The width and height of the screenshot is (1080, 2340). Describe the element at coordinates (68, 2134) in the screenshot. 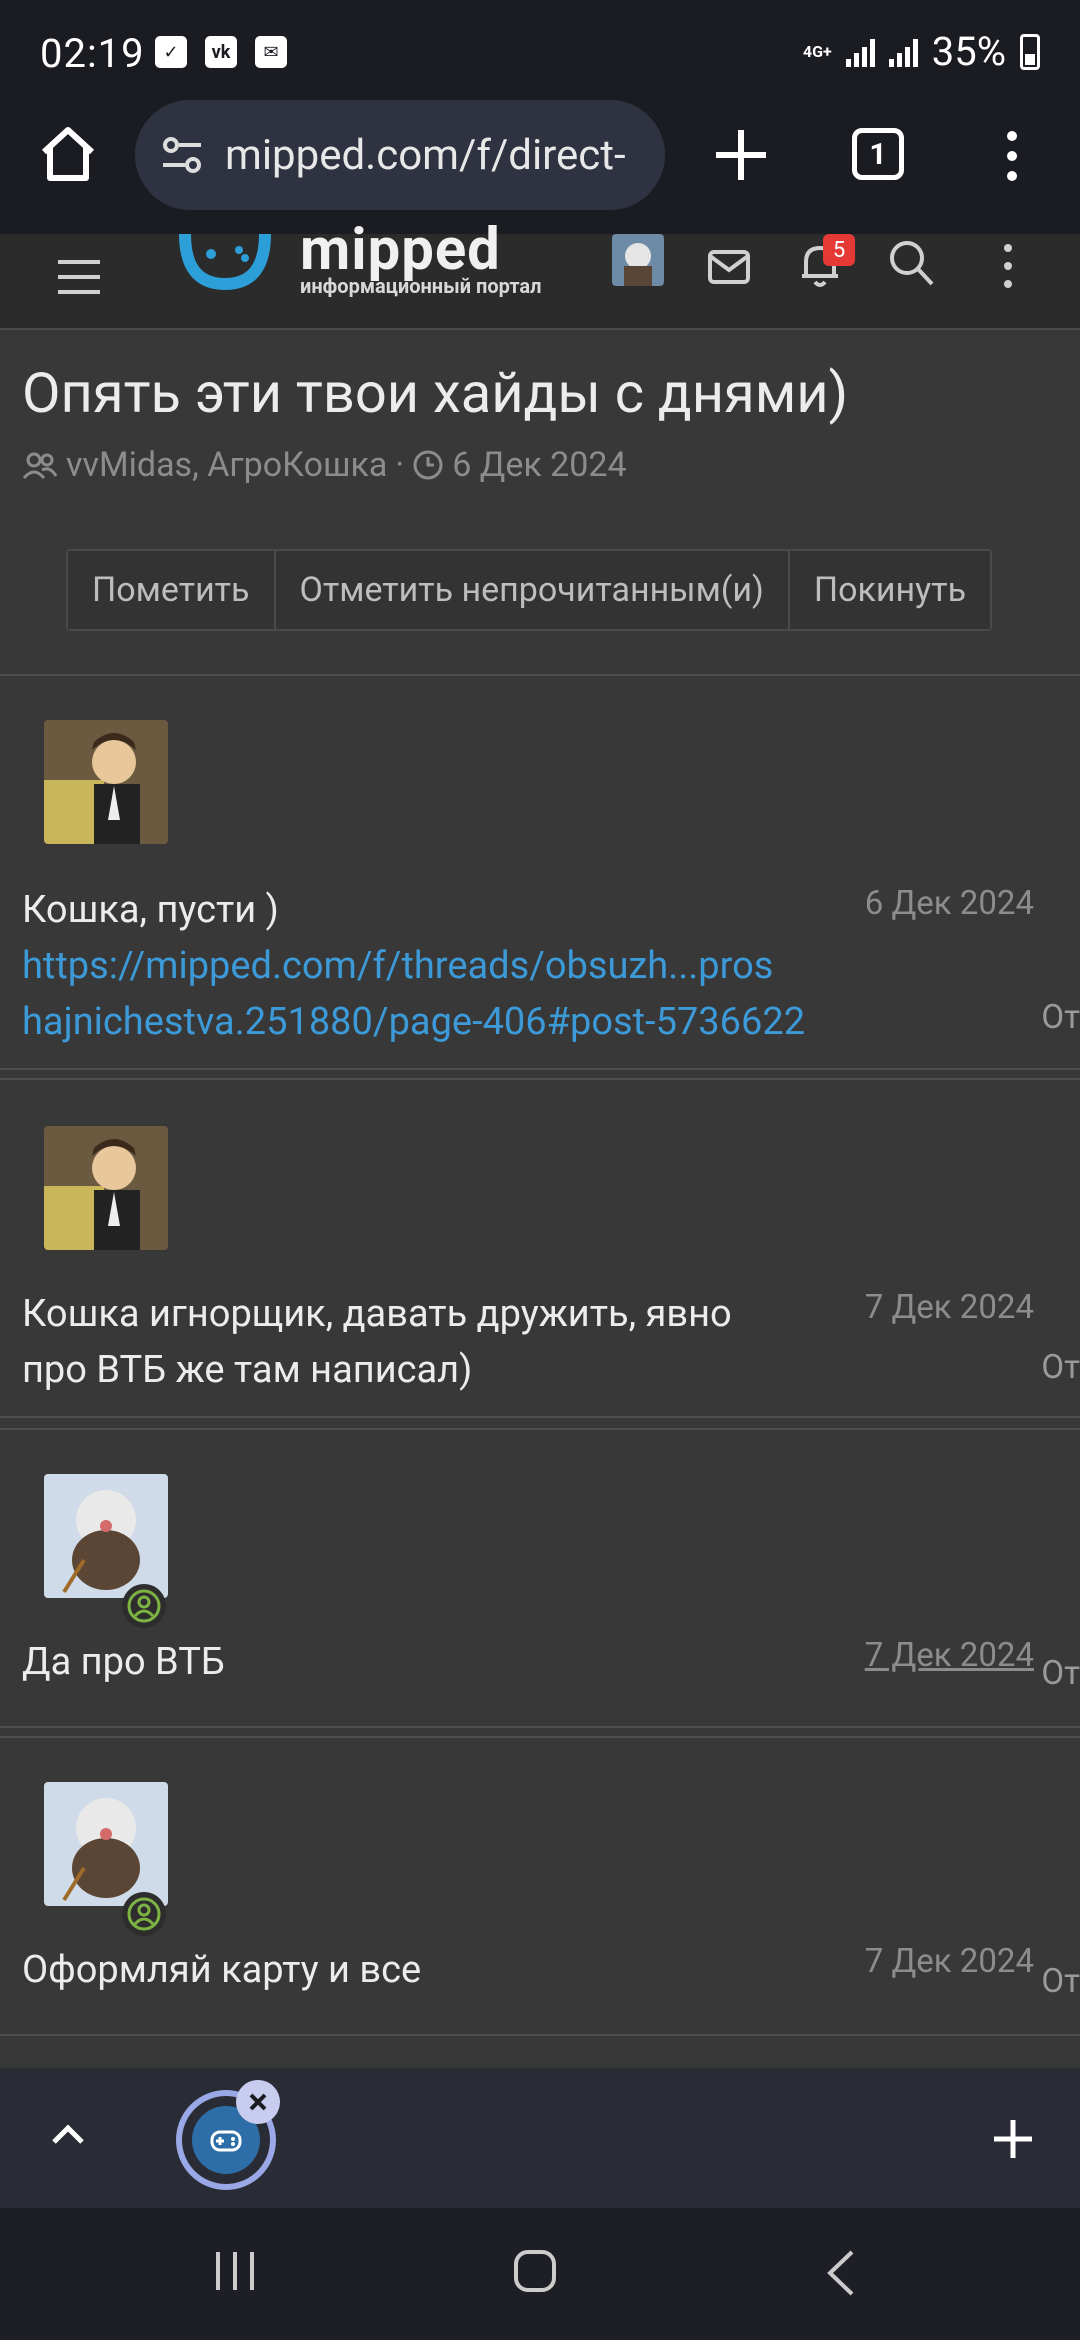

I see `chevron-up-icon` at that location.